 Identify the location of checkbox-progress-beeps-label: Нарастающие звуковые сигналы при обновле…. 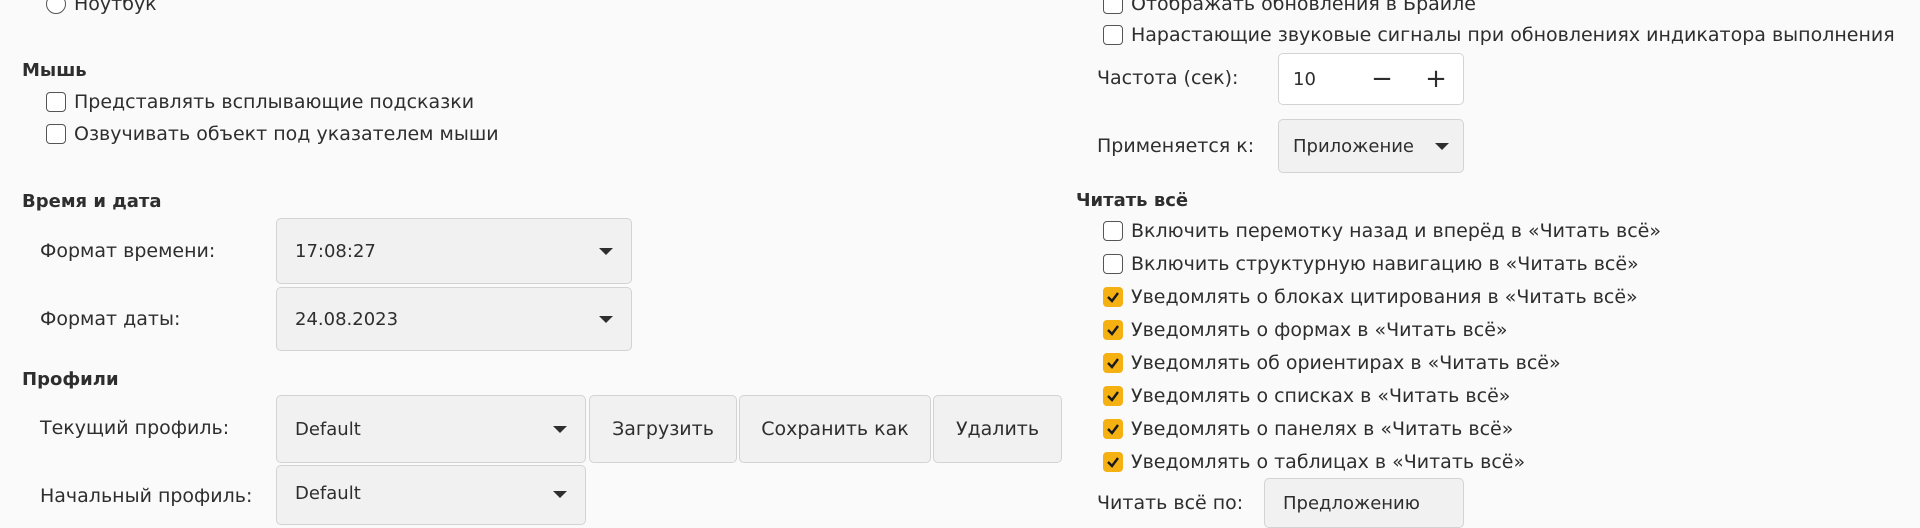
(1513, 35).